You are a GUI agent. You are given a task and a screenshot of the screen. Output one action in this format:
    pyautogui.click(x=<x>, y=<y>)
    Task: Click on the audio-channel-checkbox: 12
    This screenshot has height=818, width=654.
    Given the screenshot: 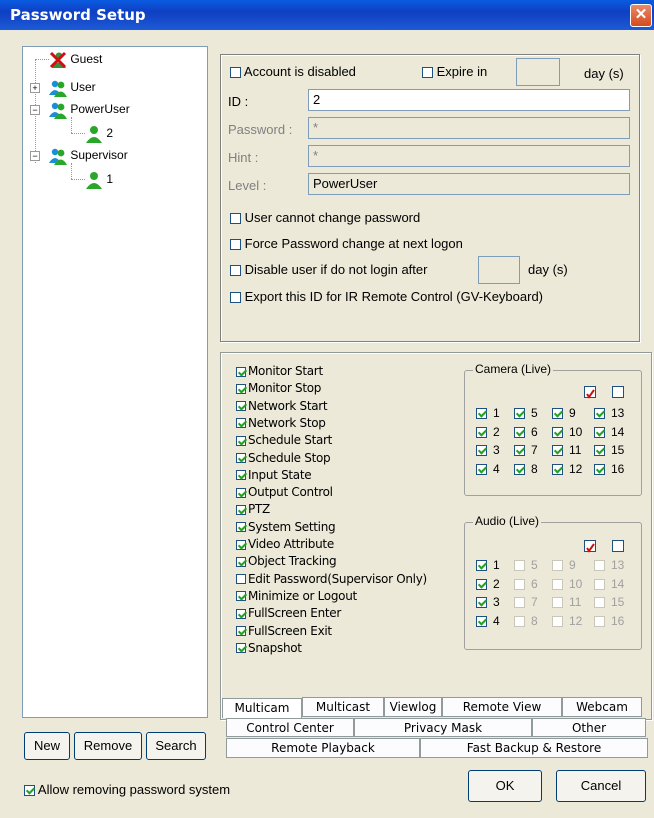 What is the action you would take?
    pyautogui.click(x=567, y=621)
    